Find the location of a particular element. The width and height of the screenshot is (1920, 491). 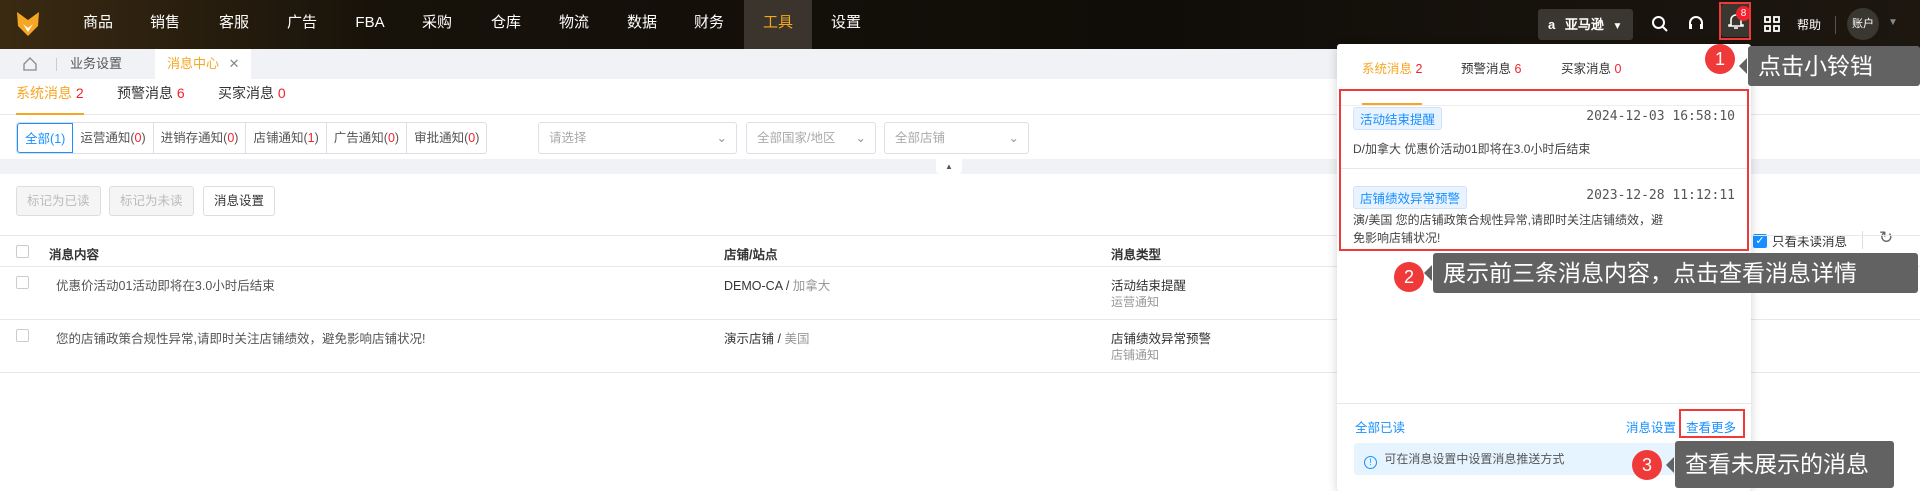

account-avatar: 账户 is located at coordinates (1863, 24).